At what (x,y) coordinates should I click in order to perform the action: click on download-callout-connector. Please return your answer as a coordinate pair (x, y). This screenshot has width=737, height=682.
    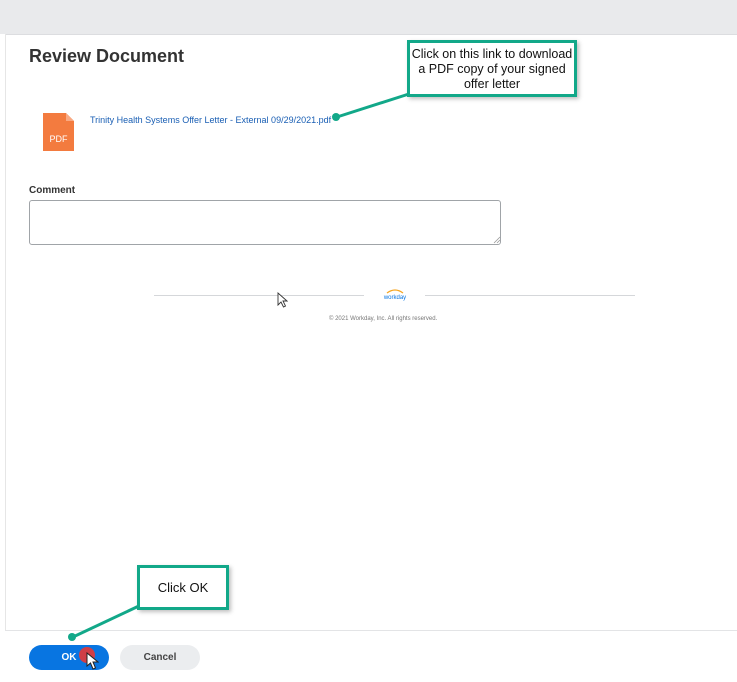
    Looking at the image, I should click on (374, 105).